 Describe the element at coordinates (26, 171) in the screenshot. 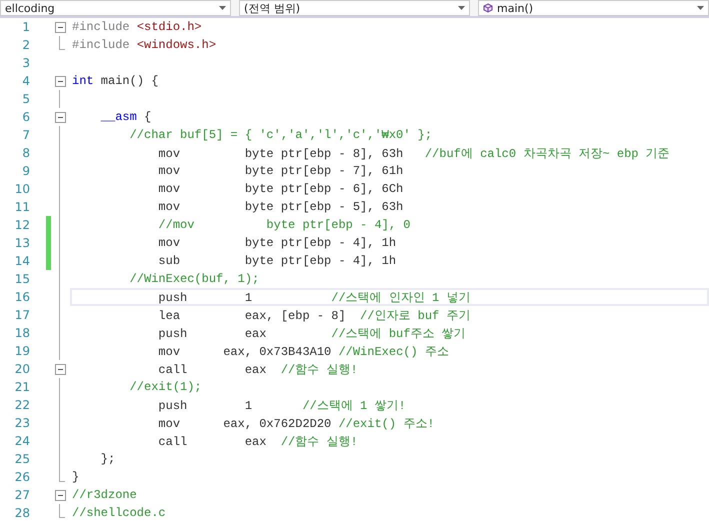

I see `line-number: 9` at that location.